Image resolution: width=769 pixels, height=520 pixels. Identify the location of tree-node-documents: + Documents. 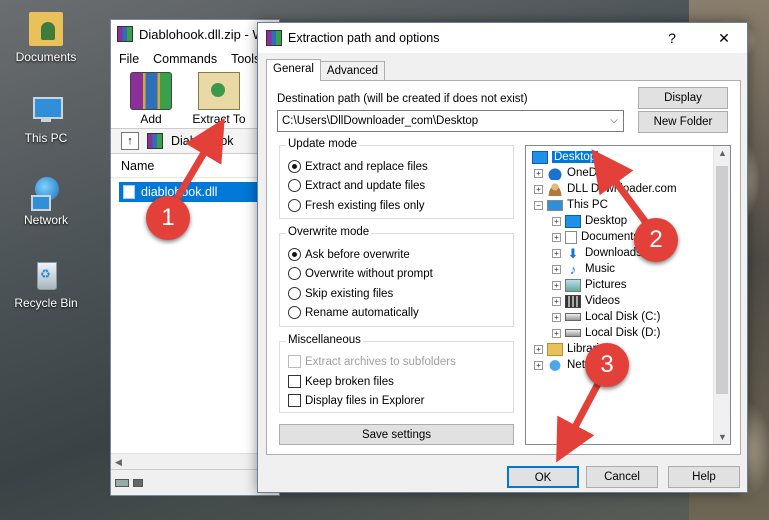
(595, 237).